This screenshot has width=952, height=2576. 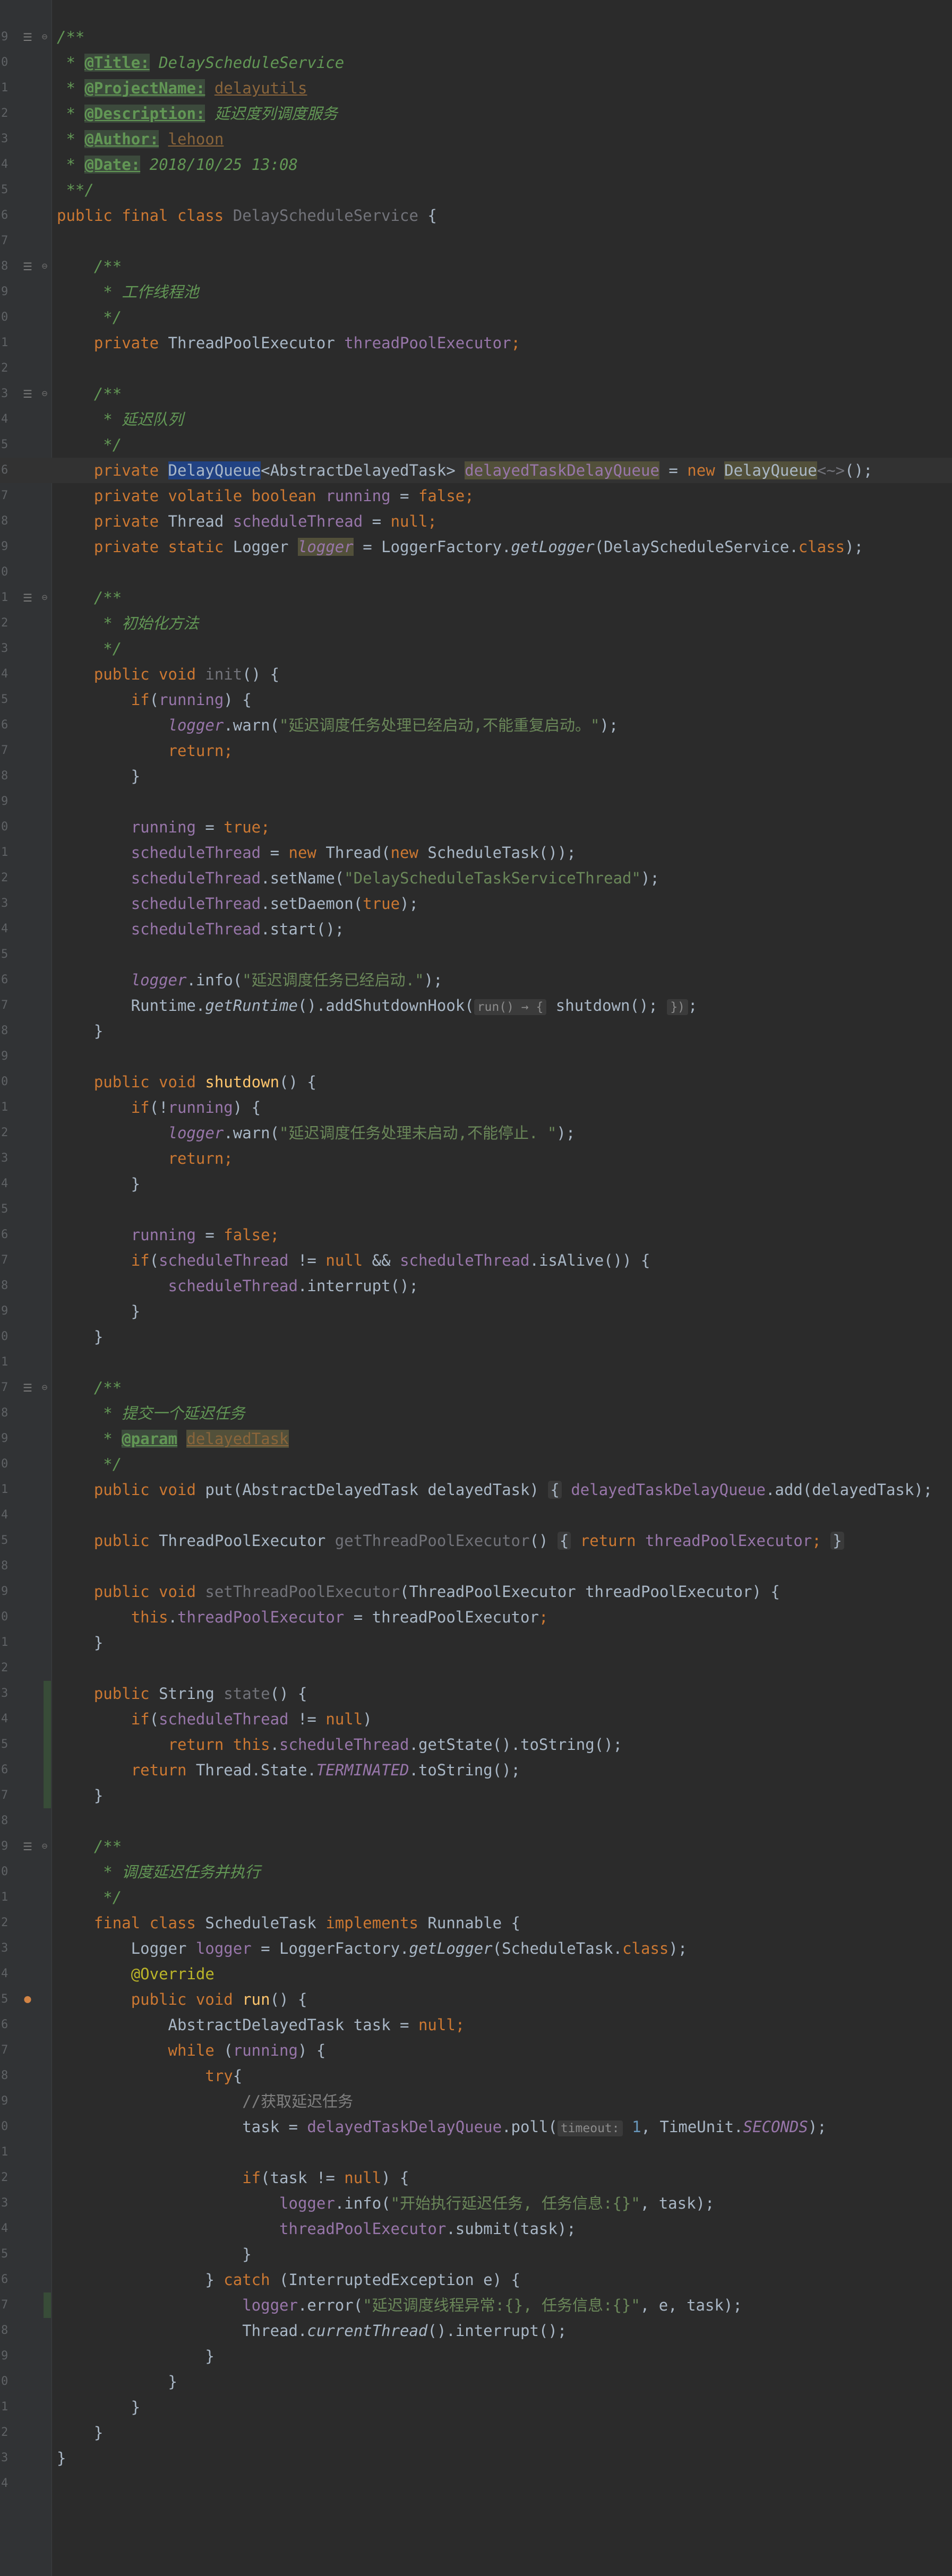 I want to click on code-line: 1, so click(x=476, y=1362).